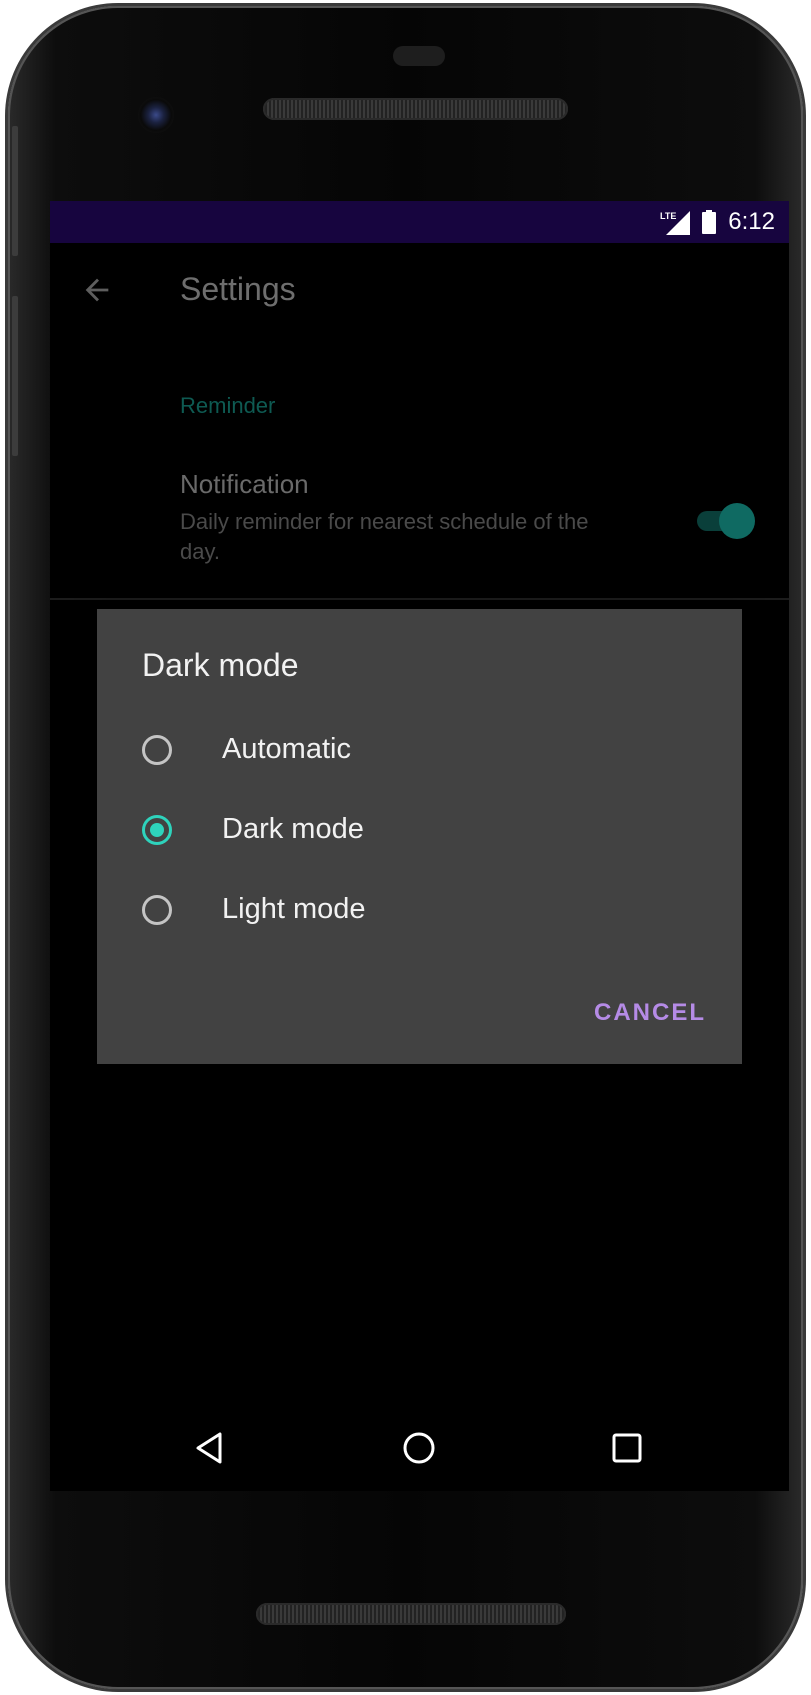  I want to click on radio-checked-icon, so click(157, 830).